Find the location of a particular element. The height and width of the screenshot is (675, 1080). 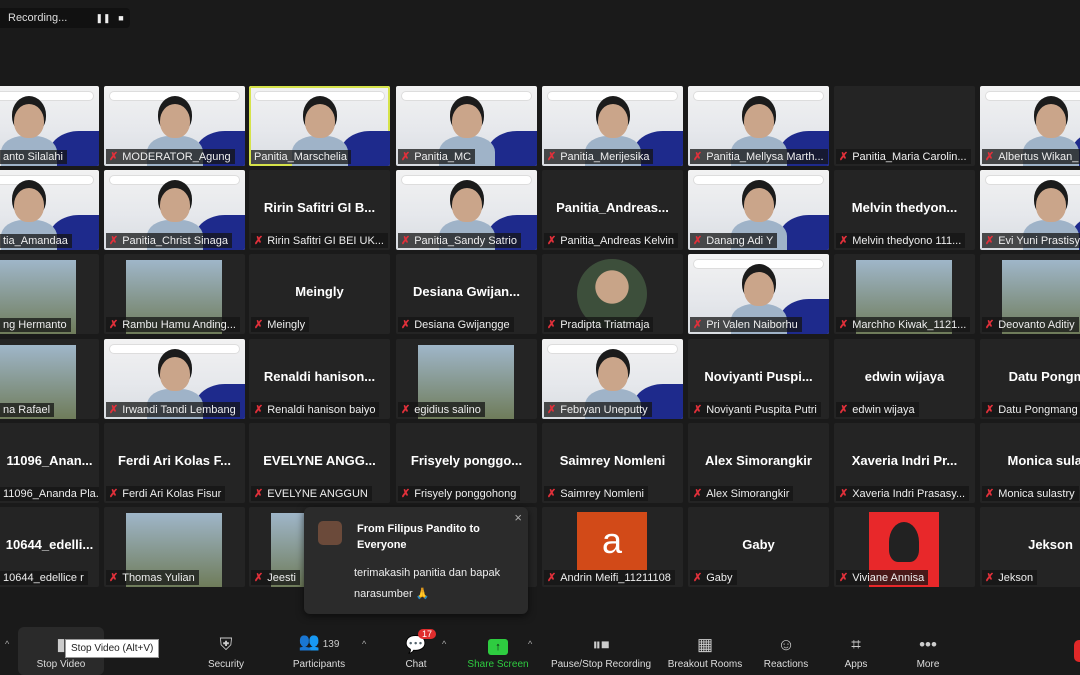

stop-icon: ■ is located at coordinates (121, 18).